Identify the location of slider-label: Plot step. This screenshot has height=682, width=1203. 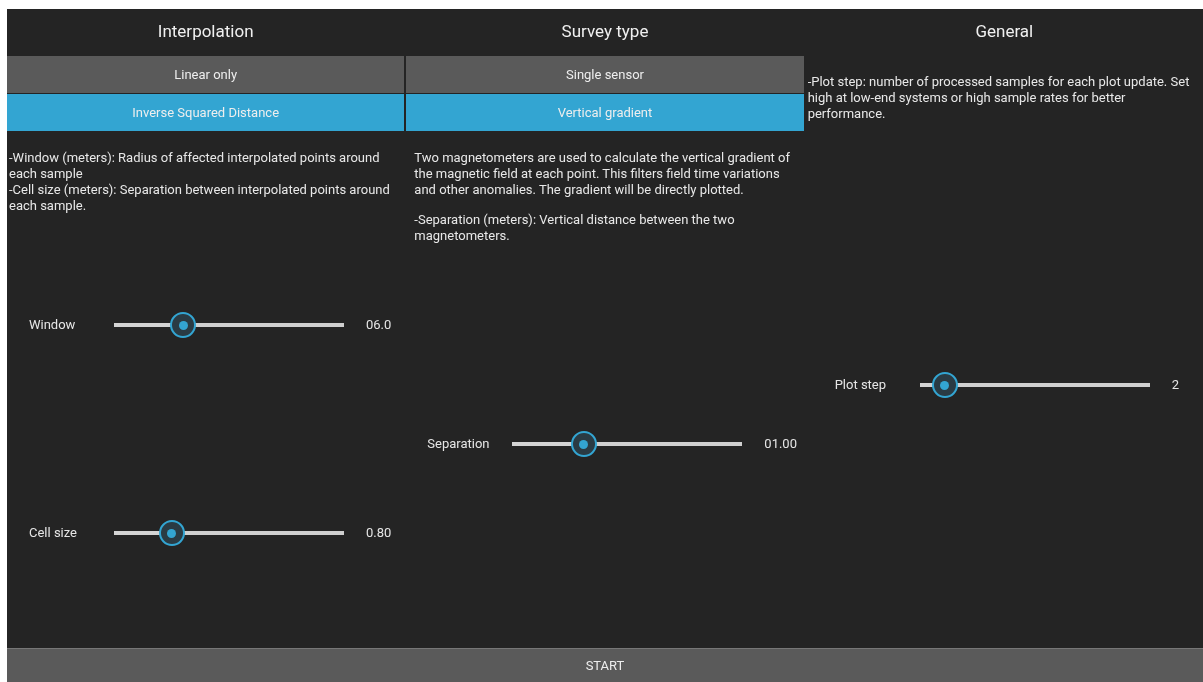
(861, 385).